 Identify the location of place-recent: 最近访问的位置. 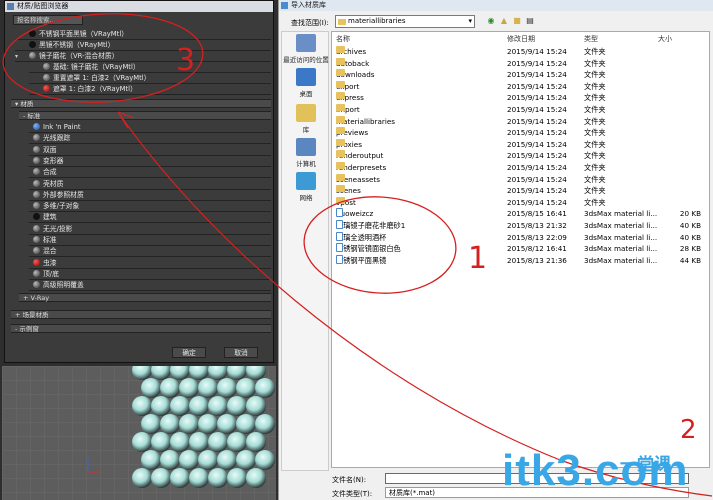
(306, 49).